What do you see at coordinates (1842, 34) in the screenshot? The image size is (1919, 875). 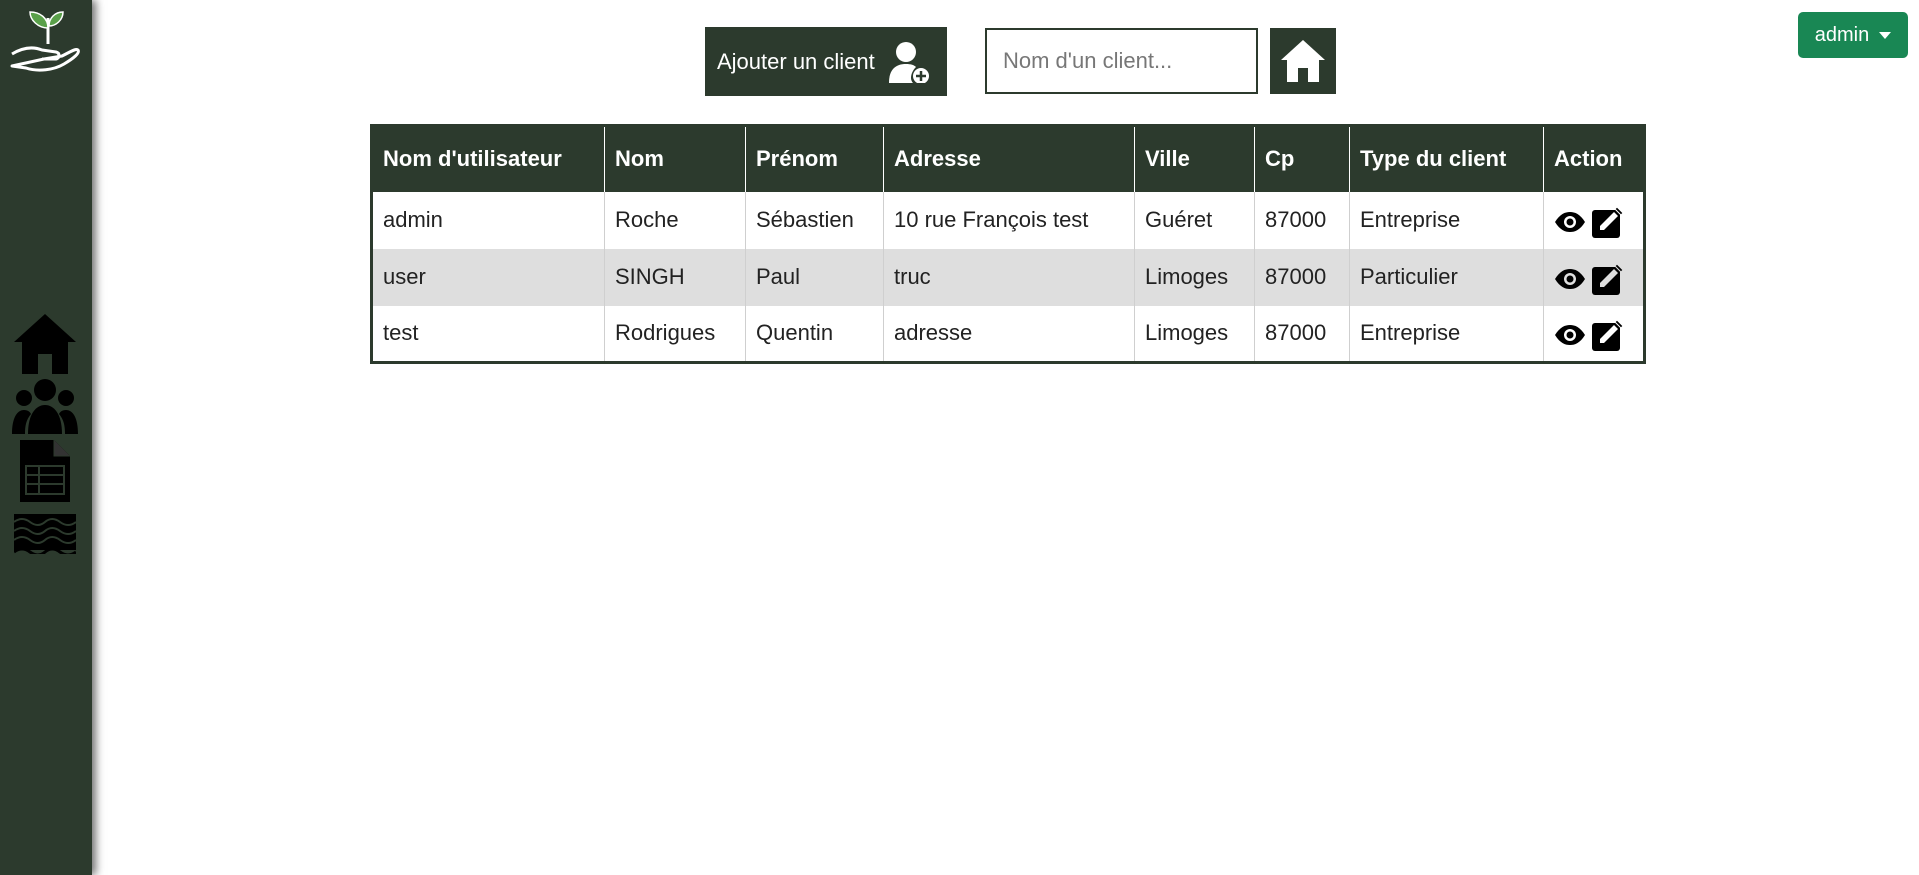 I see `user-menu-label: admin` at bounding box center [1842, 34].